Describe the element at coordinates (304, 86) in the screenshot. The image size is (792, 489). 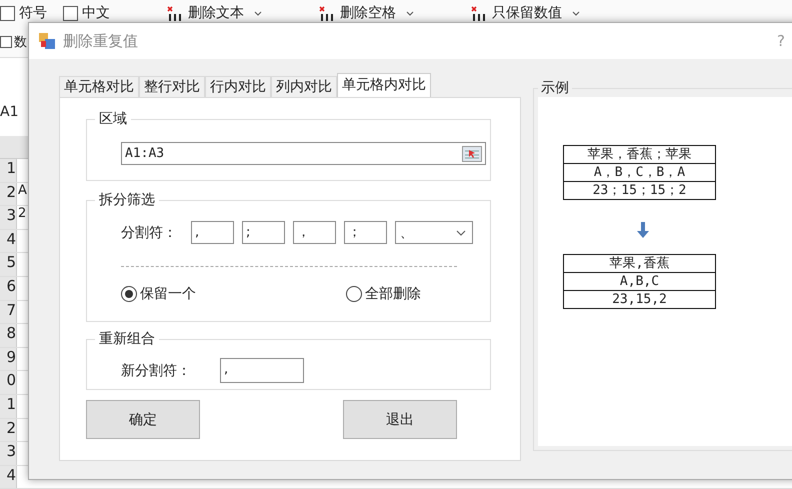
I see `tab: 列内对比` at that location.